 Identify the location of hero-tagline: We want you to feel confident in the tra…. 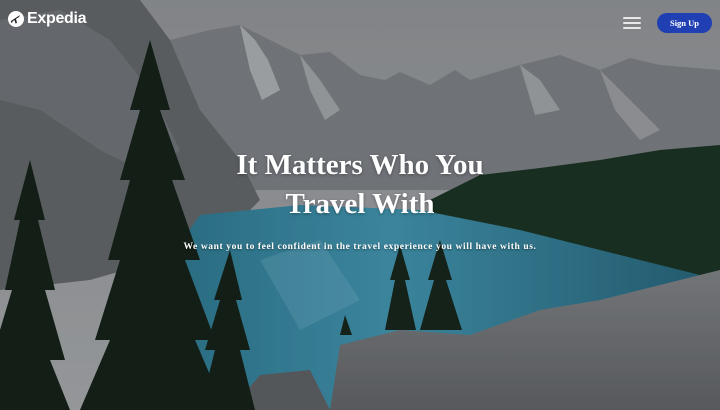
(360, 247).